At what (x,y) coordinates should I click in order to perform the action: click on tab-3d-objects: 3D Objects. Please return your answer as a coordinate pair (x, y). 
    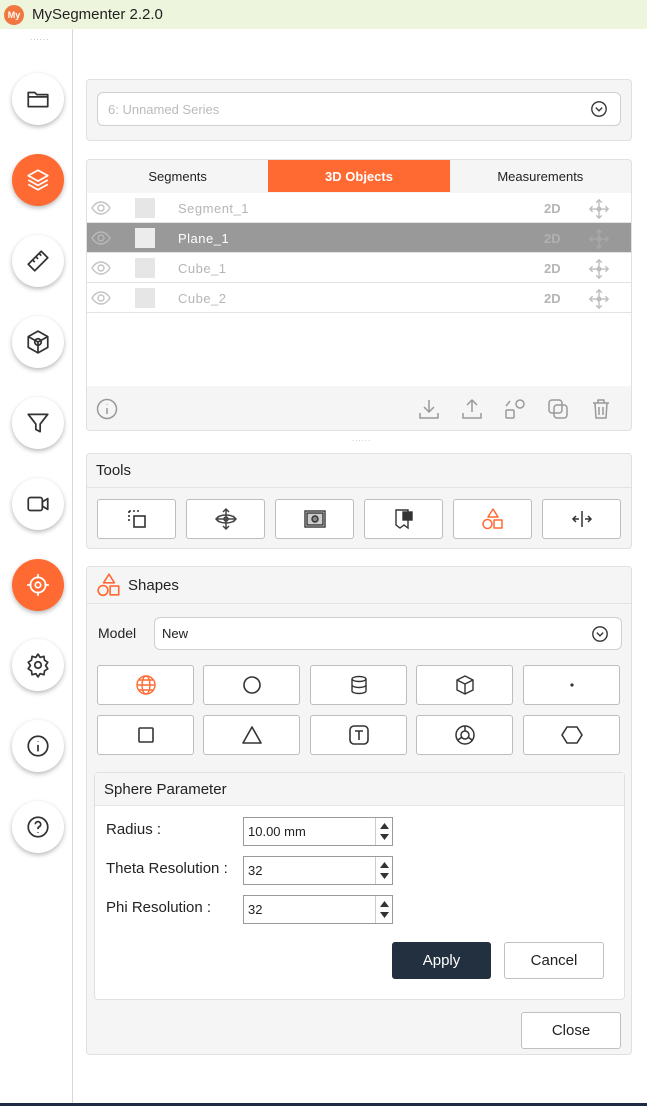
    Looking at the image, I should click on (359, 176).